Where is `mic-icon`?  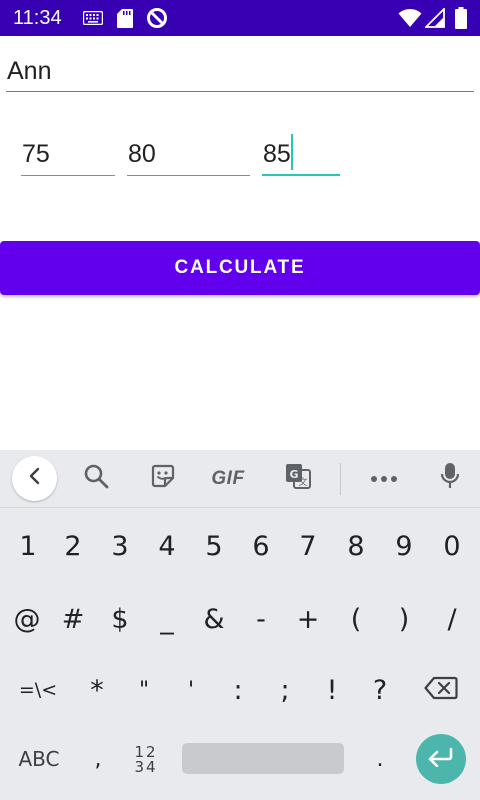 mic-icon is located at coordinates (450, 478).